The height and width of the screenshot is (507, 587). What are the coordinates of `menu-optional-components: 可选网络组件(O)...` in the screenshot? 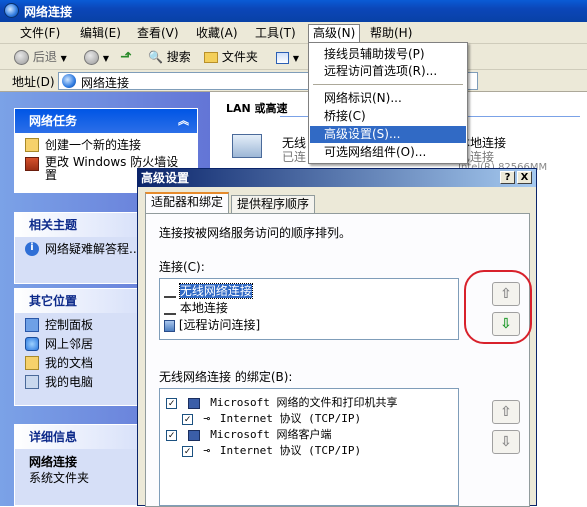 It's located at (388, 152).